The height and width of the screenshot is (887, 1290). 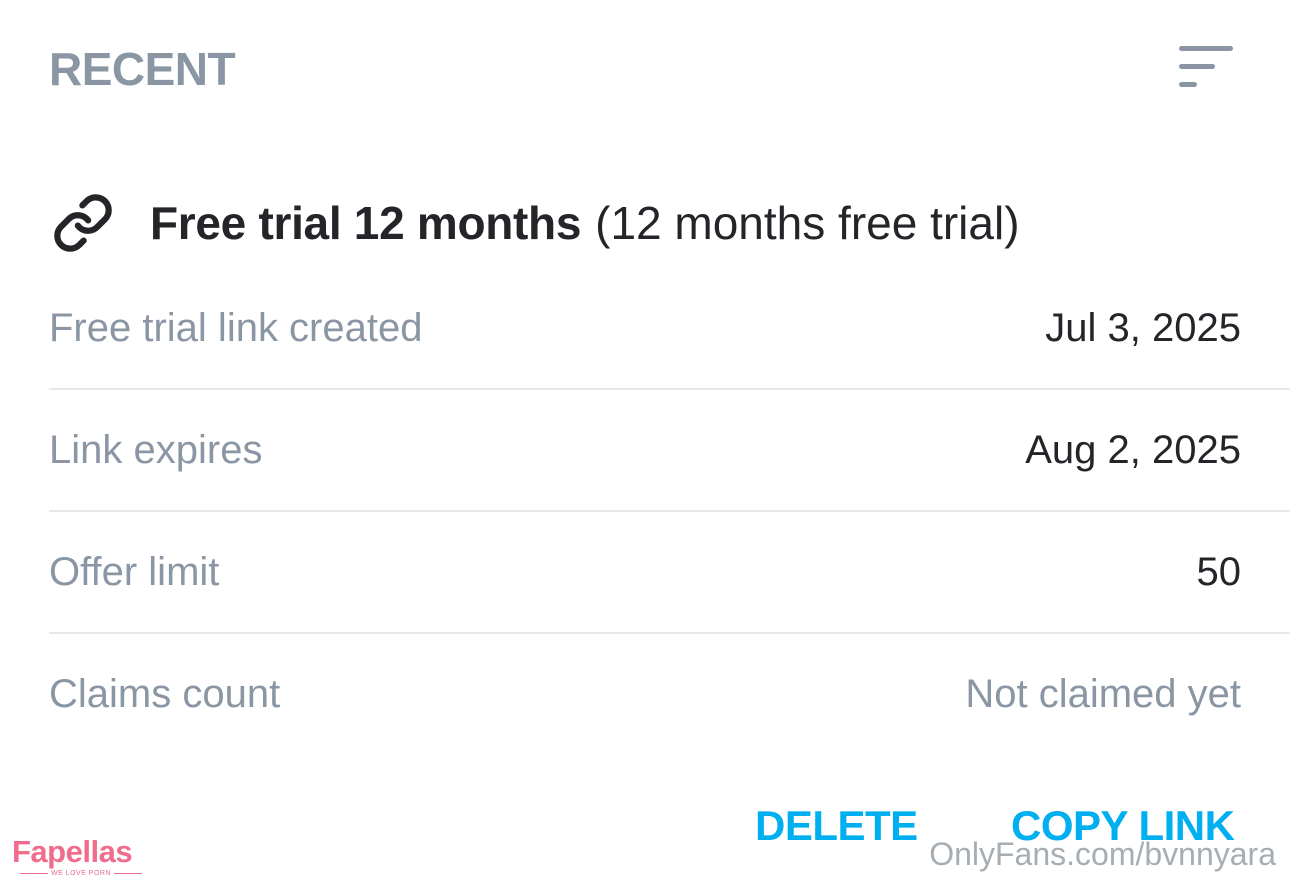 What do you see at coordinates (1133, 450) in the screenshot?
I see `detail-value: Aug 2, 2025` at bounding box center [1133, 450].